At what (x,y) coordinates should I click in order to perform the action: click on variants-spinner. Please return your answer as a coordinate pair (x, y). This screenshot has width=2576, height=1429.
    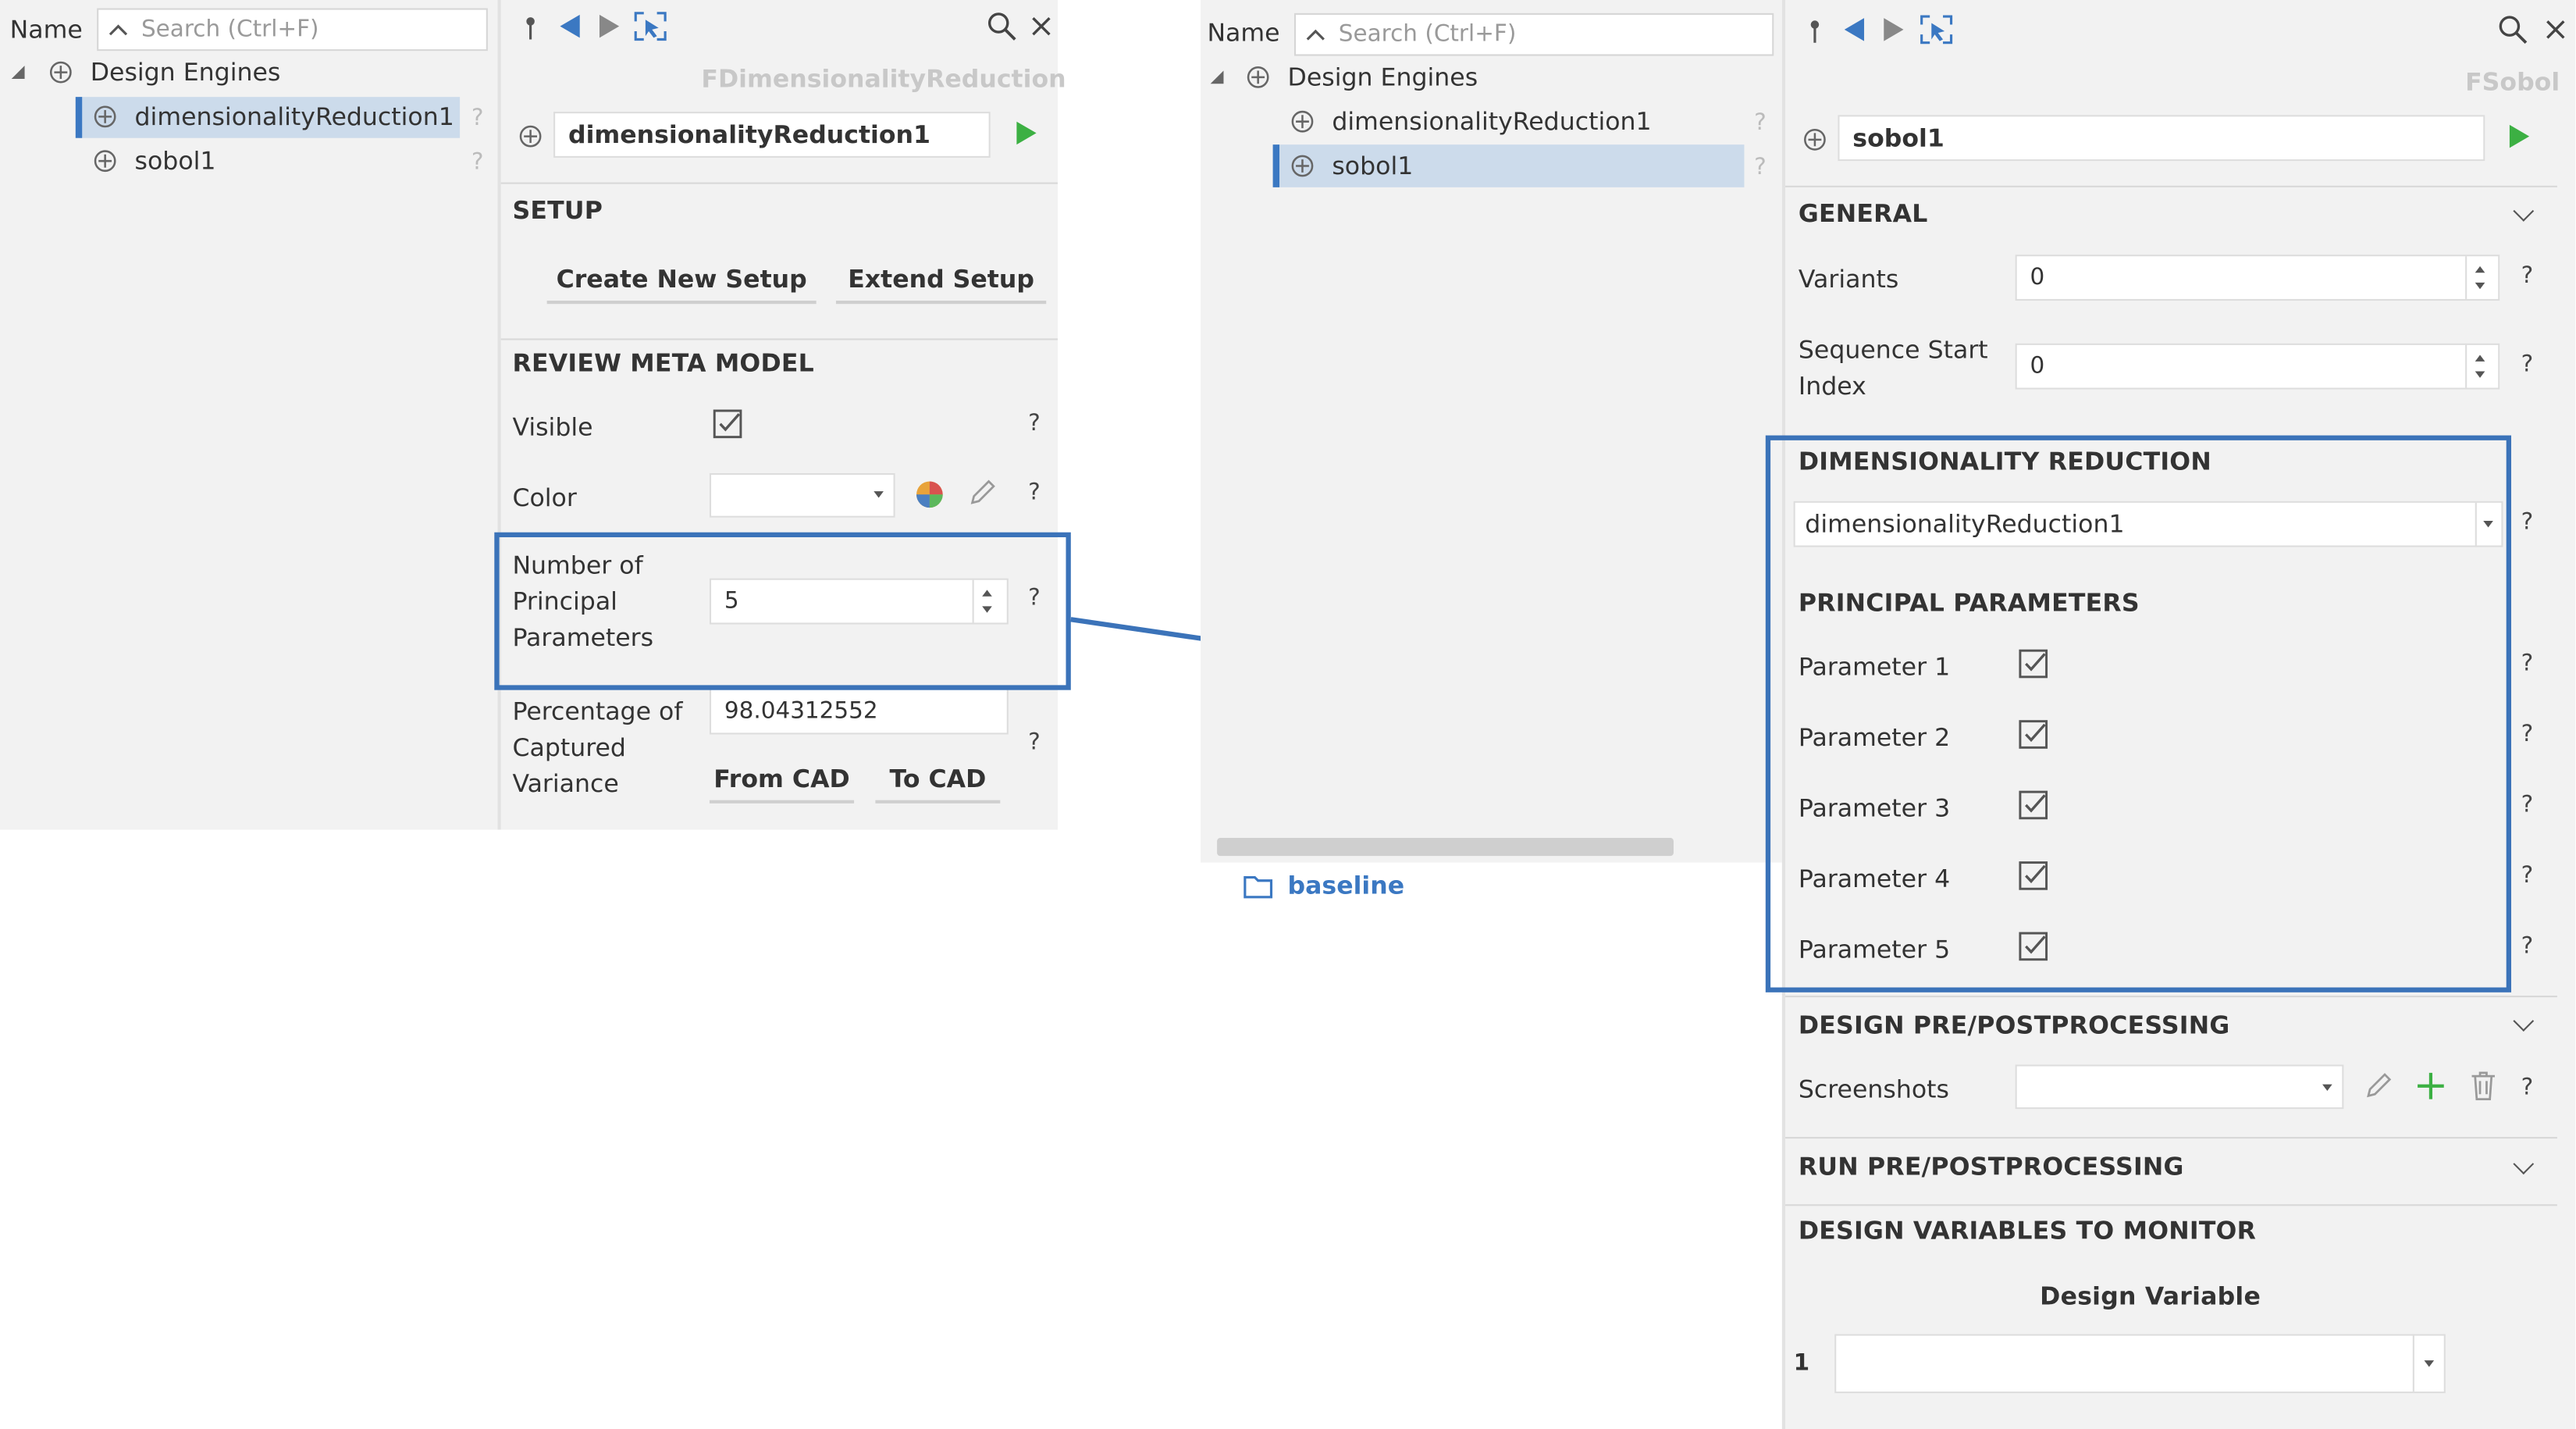
    Looking at the image, I should click on (2481, 278).